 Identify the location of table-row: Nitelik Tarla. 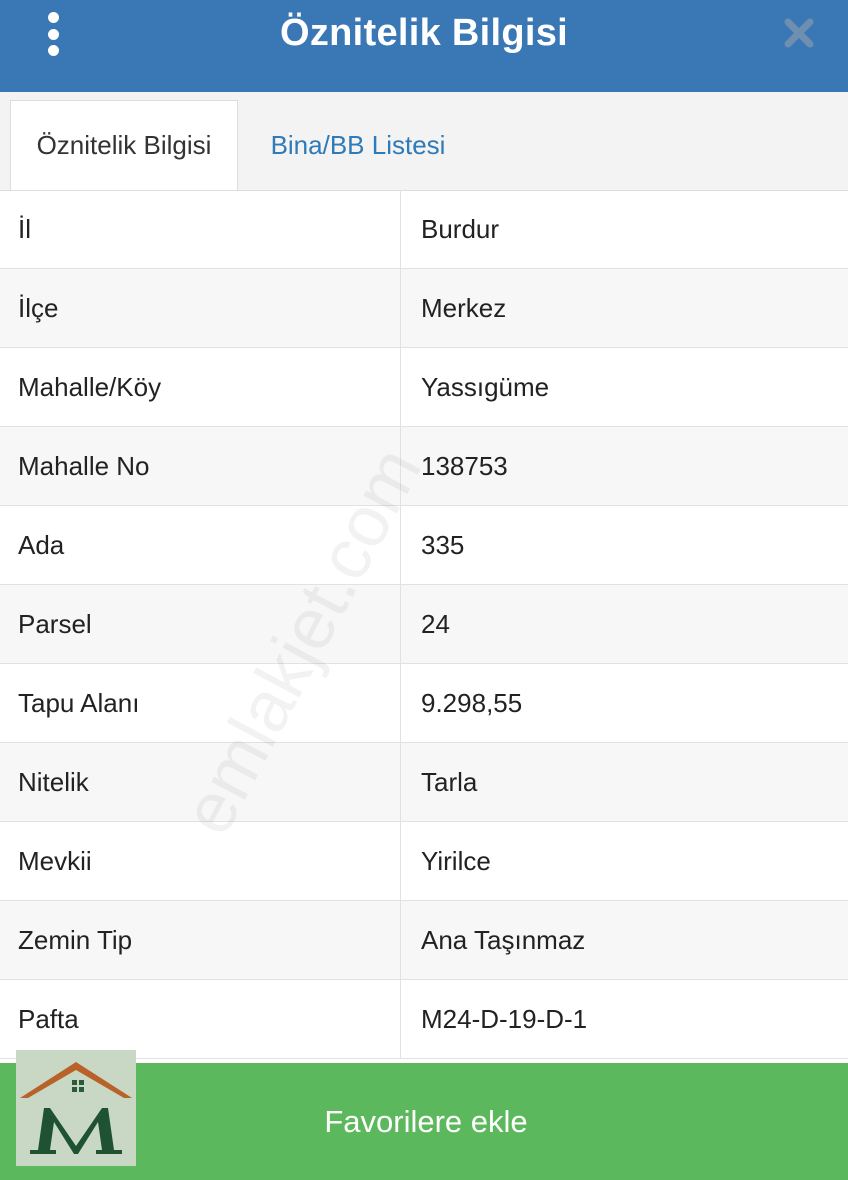
(424, 782).